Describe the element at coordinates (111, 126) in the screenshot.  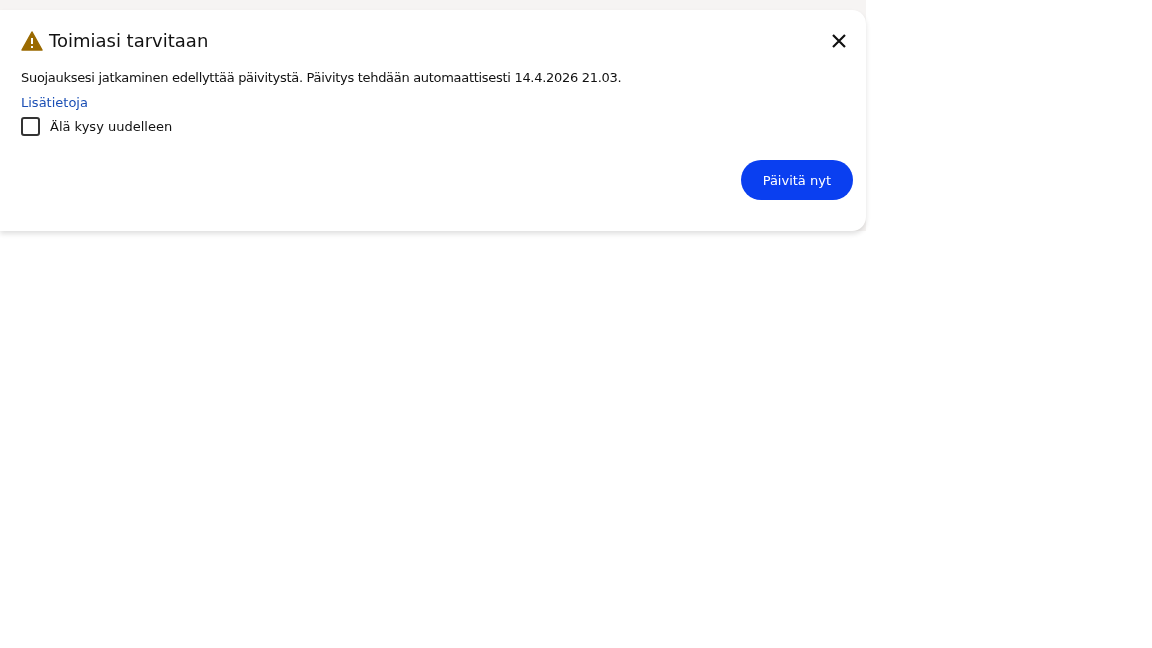
I see `checkbox-label: Älä kysy uudelleen` at that location.